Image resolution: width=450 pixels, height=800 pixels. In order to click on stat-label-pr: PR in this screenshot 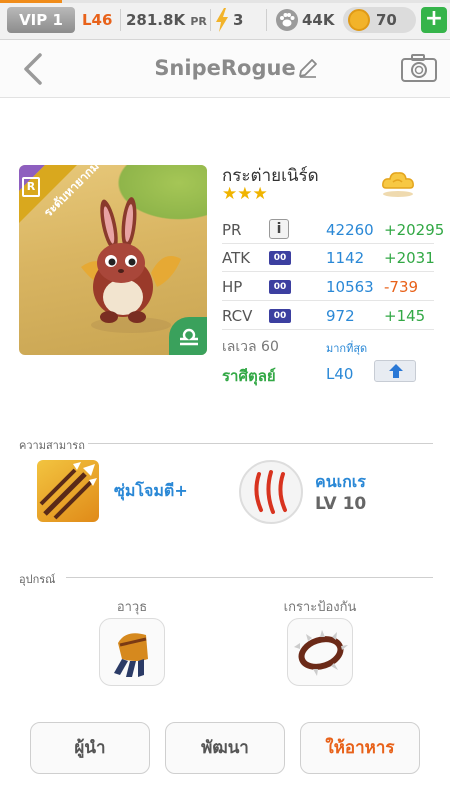, I will do `click(232, 230)`.